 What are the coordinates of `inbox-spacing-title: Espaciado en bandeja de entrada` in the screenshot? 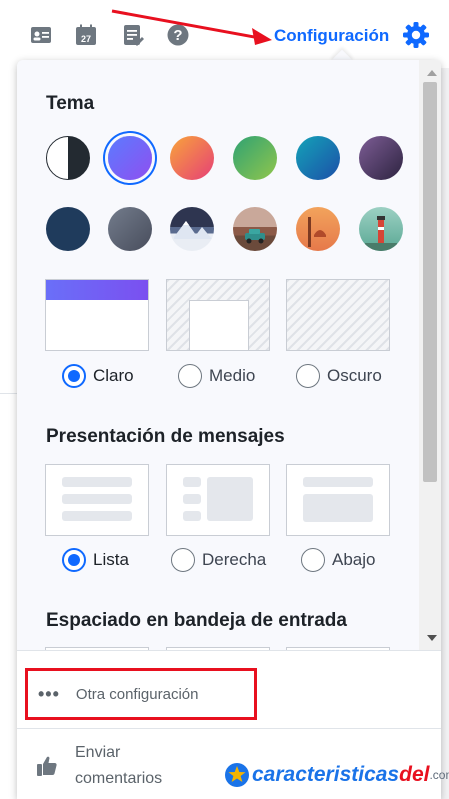 It's located at (196, 620).